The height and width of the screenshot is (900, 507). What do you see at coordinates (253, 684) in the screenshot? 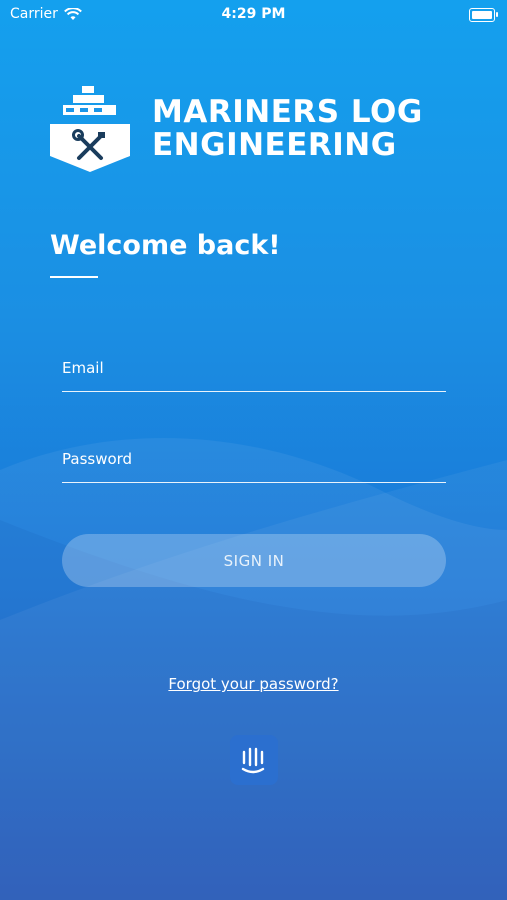
I see `forgot-password-link: Forgot your password?` at bounding box center [253, 684].